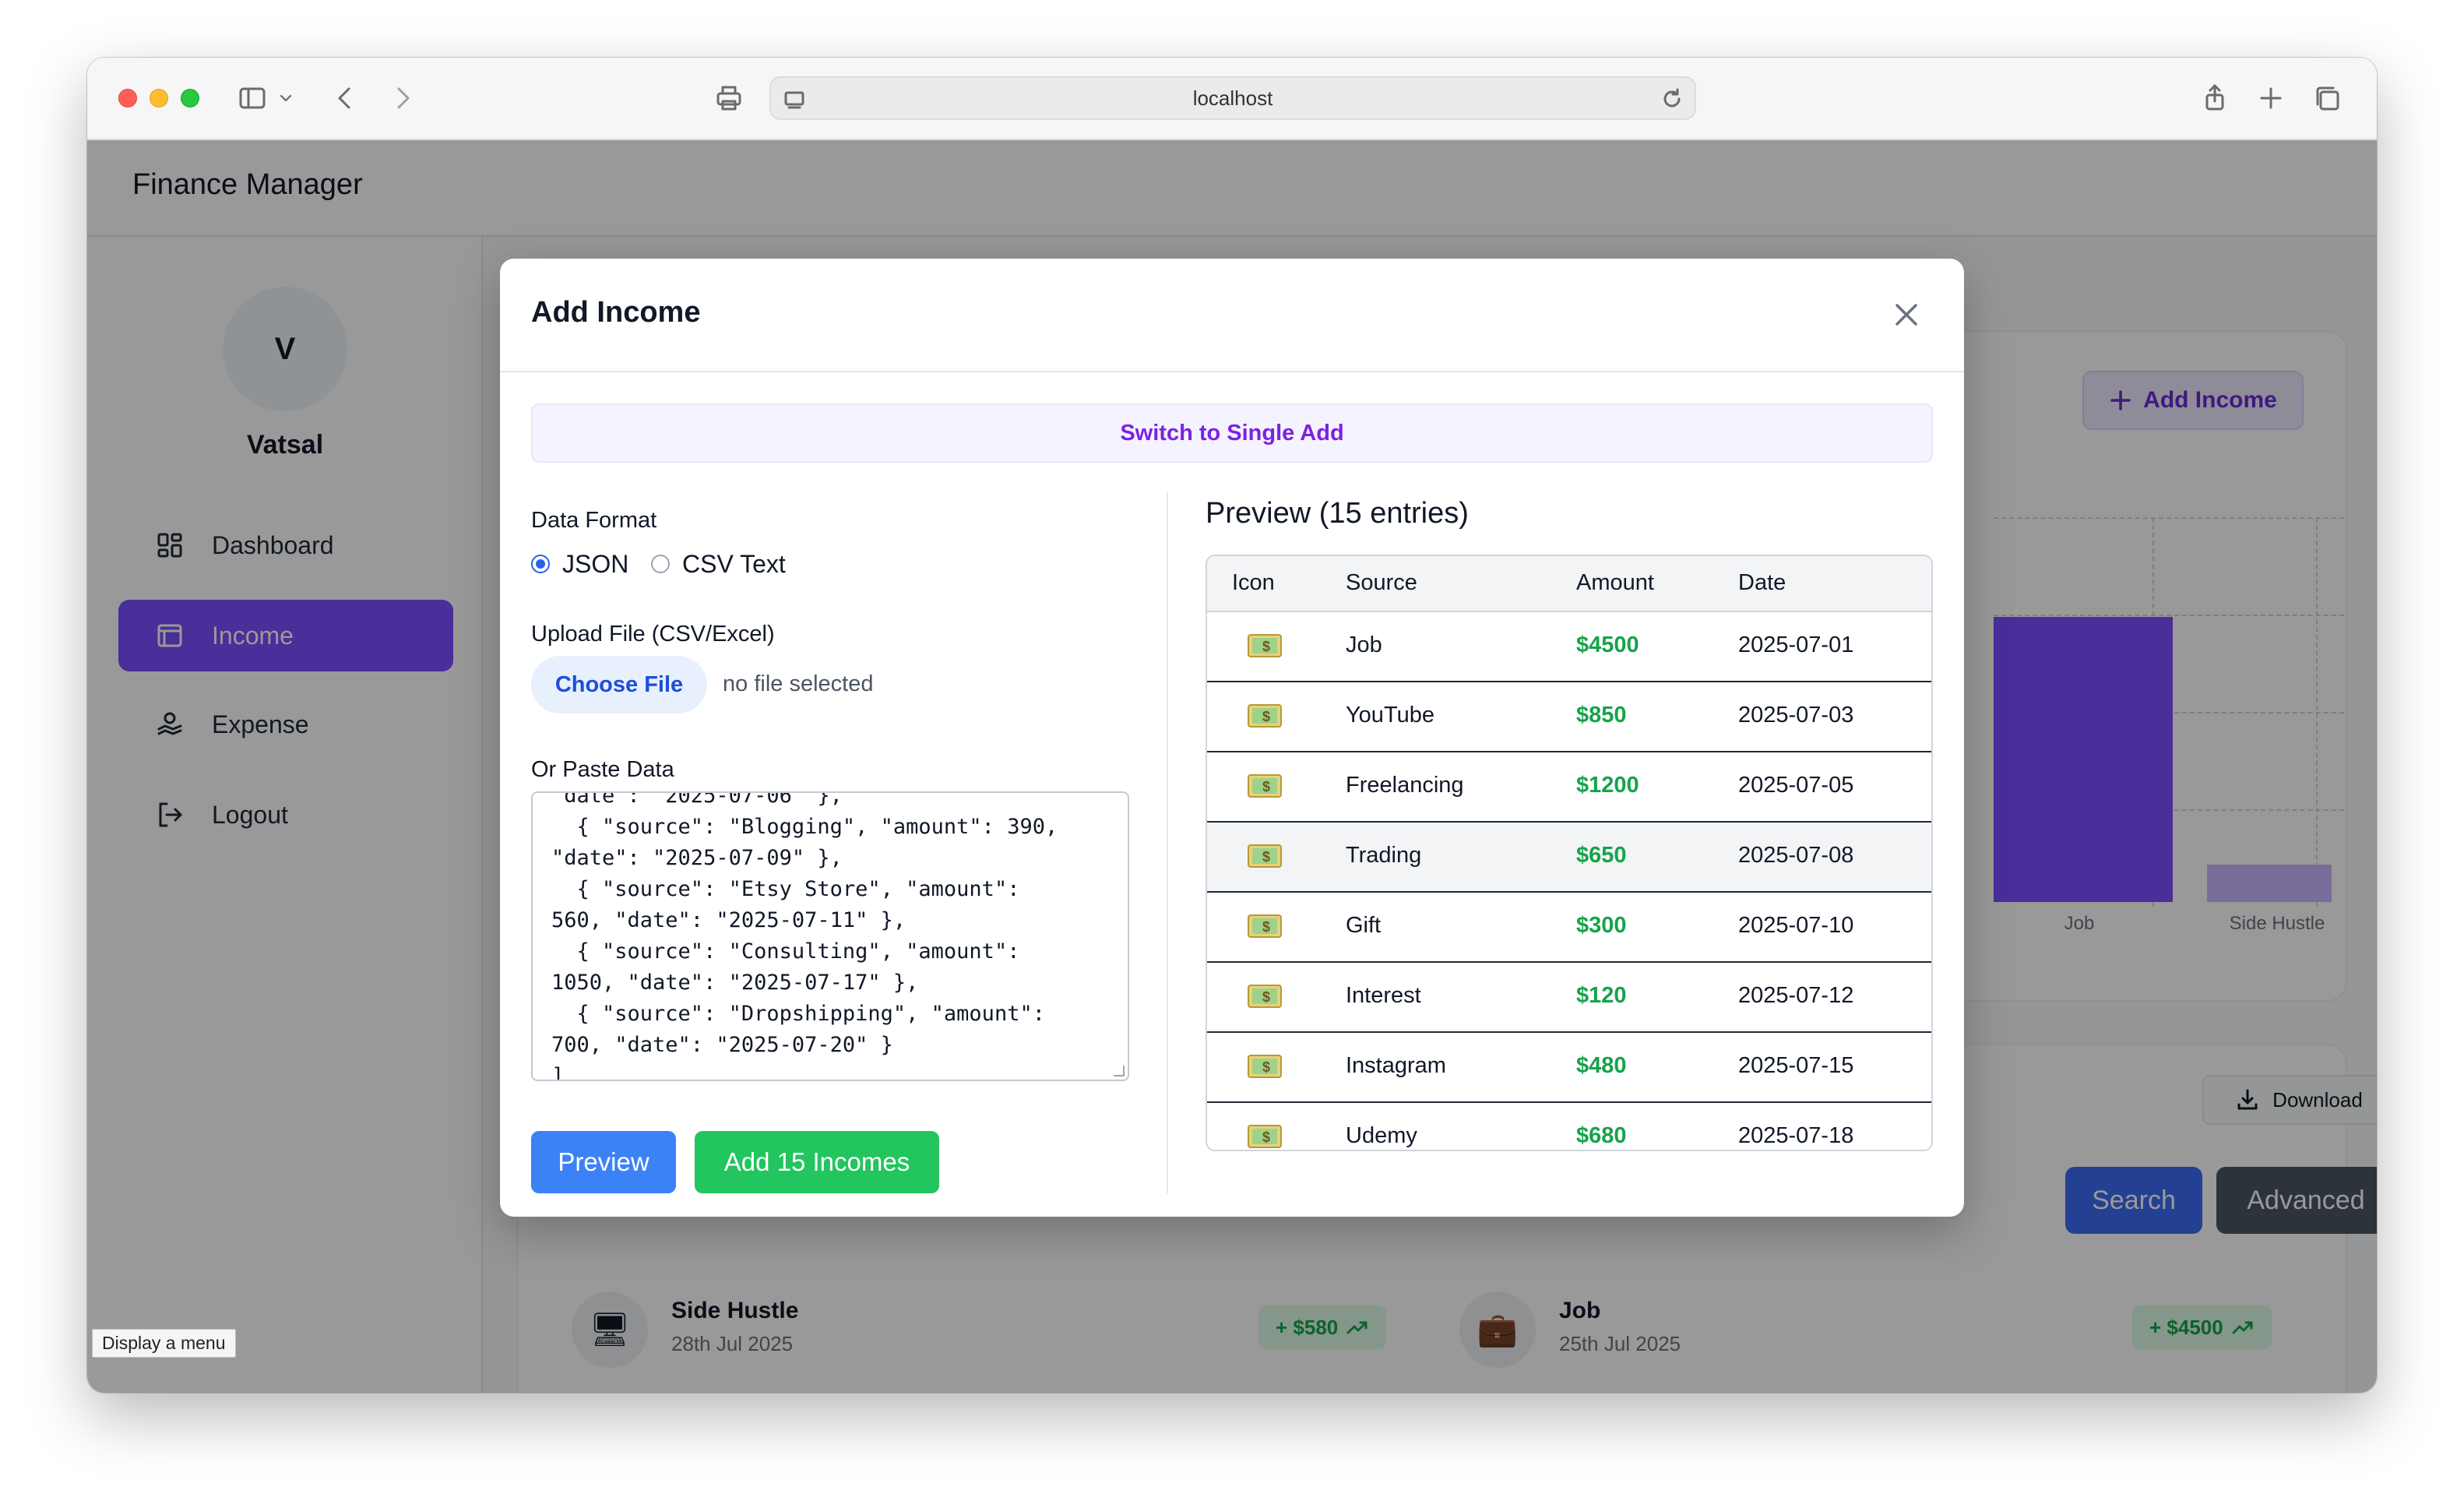 This screenshot has width=2464, height=1508. What do you see at coordinates (653, 634) in the screenshot?
I see `upload-file-label: Upload File (CSV/Excel)` at bounding box center [653, 634].